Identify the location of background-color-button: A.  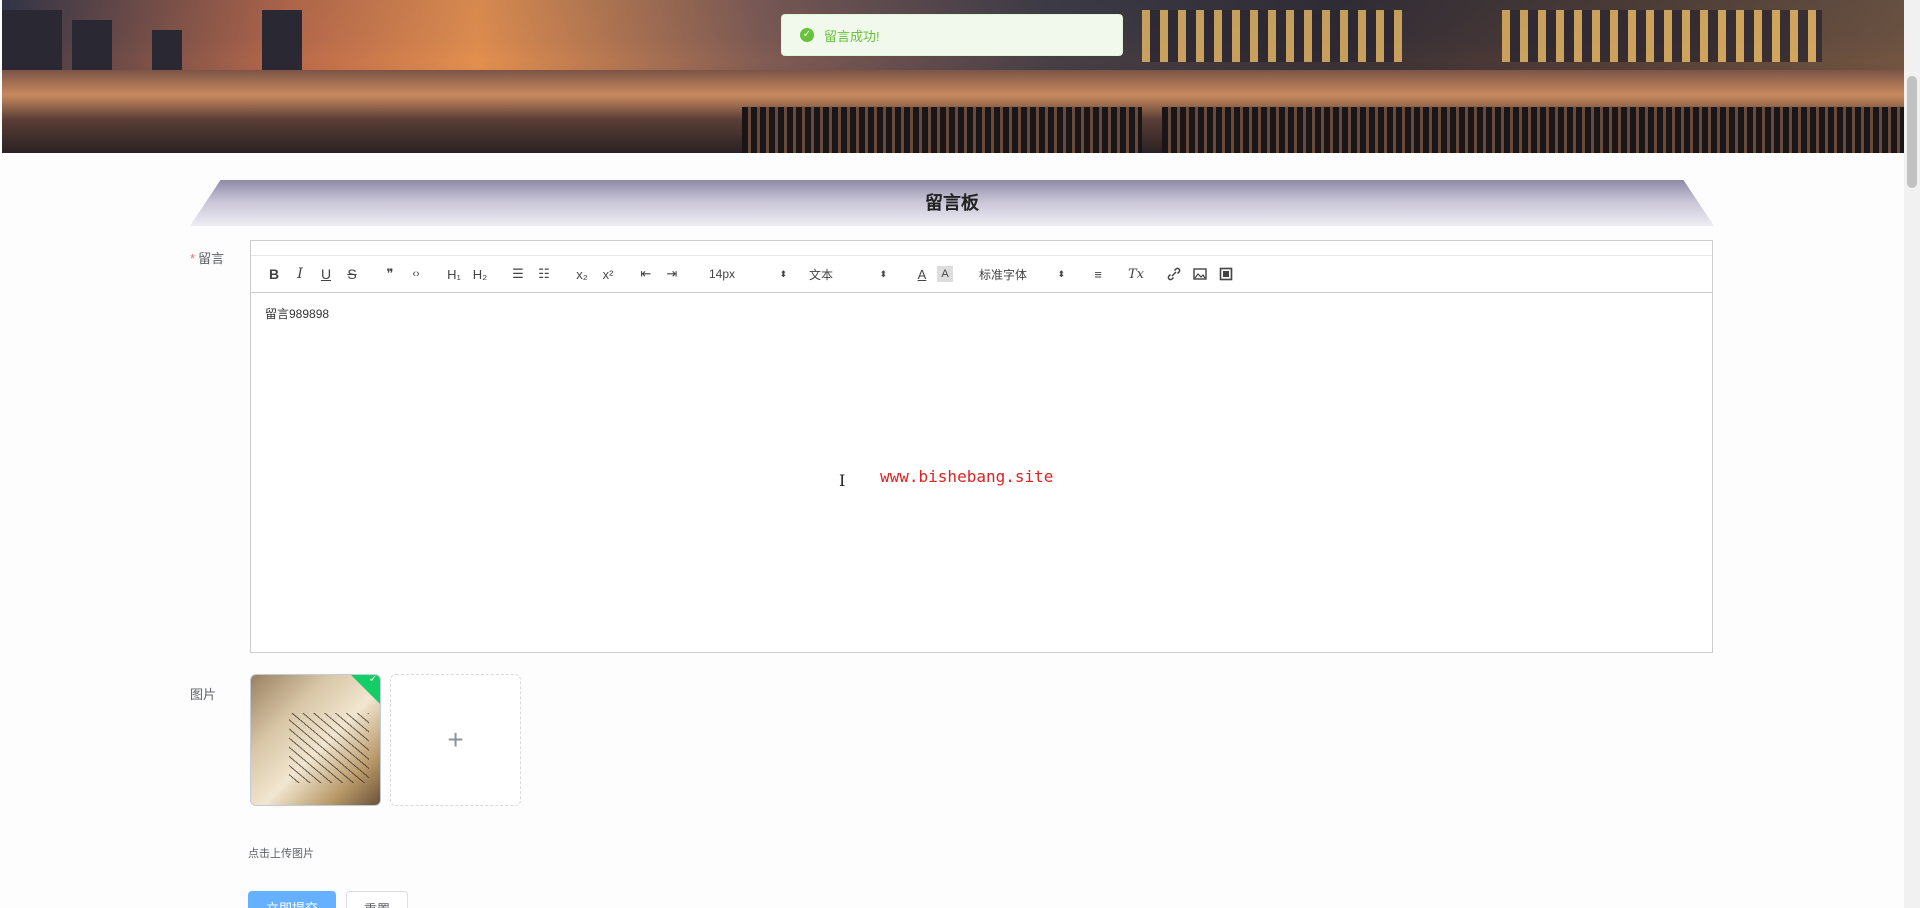
(945, 274).